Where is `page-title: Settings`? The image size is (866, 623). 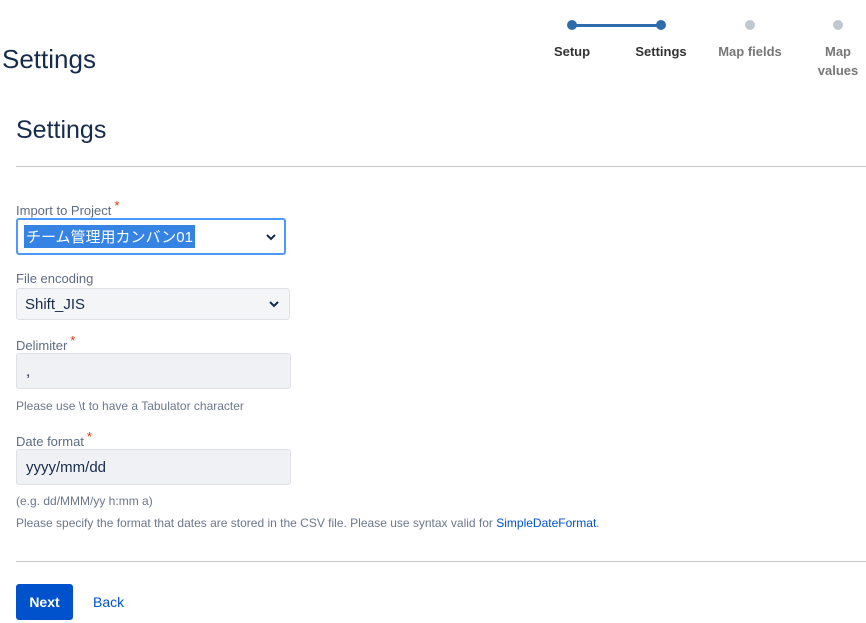 page-title: Settings is located at coordinates (49, 59).